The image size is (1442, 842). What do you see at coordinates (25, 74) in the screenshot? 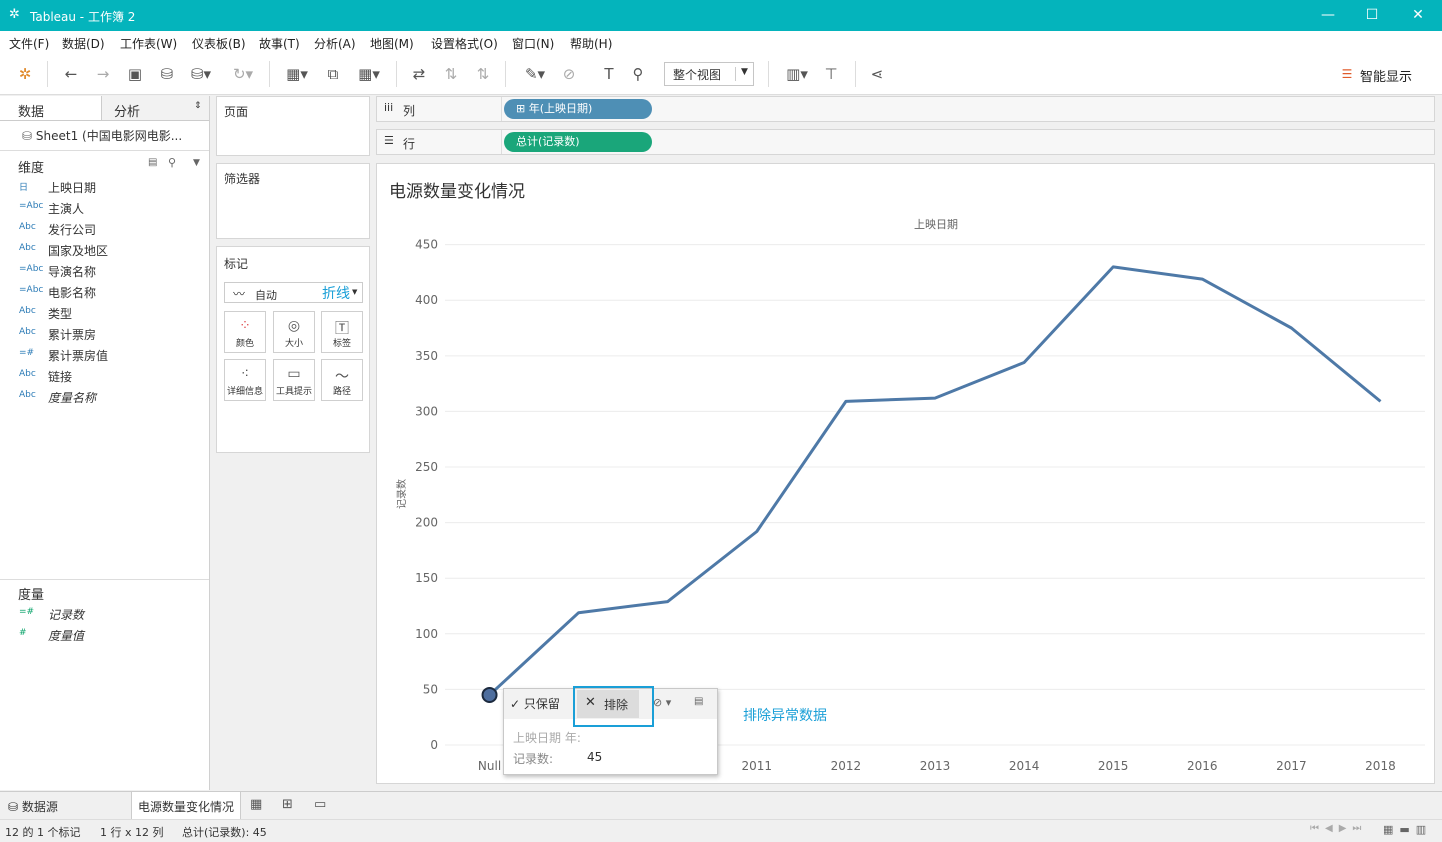
I see `tableau-home-icon: ✲` at bounding box center [25, 74].